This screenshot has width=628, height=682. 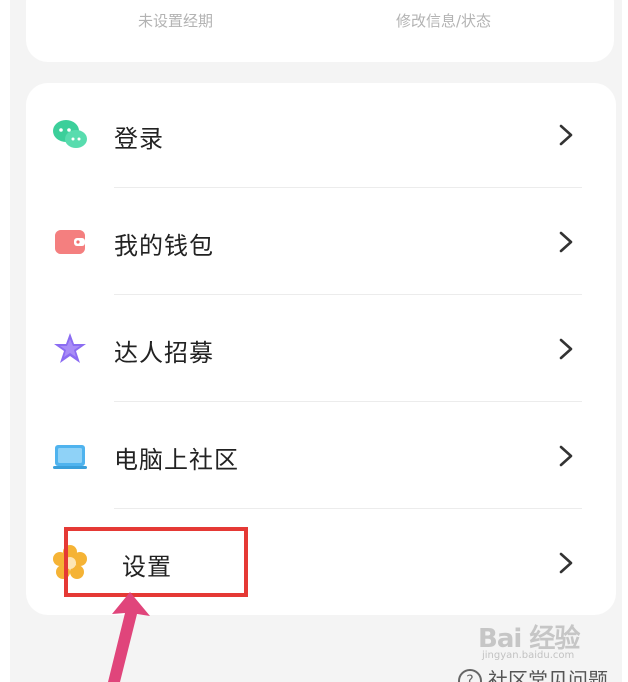 What do you see at coordinates (164, 353) in the screenshot?
I see `menu-item-label: 达人招募` at bounding box center [164, 353].